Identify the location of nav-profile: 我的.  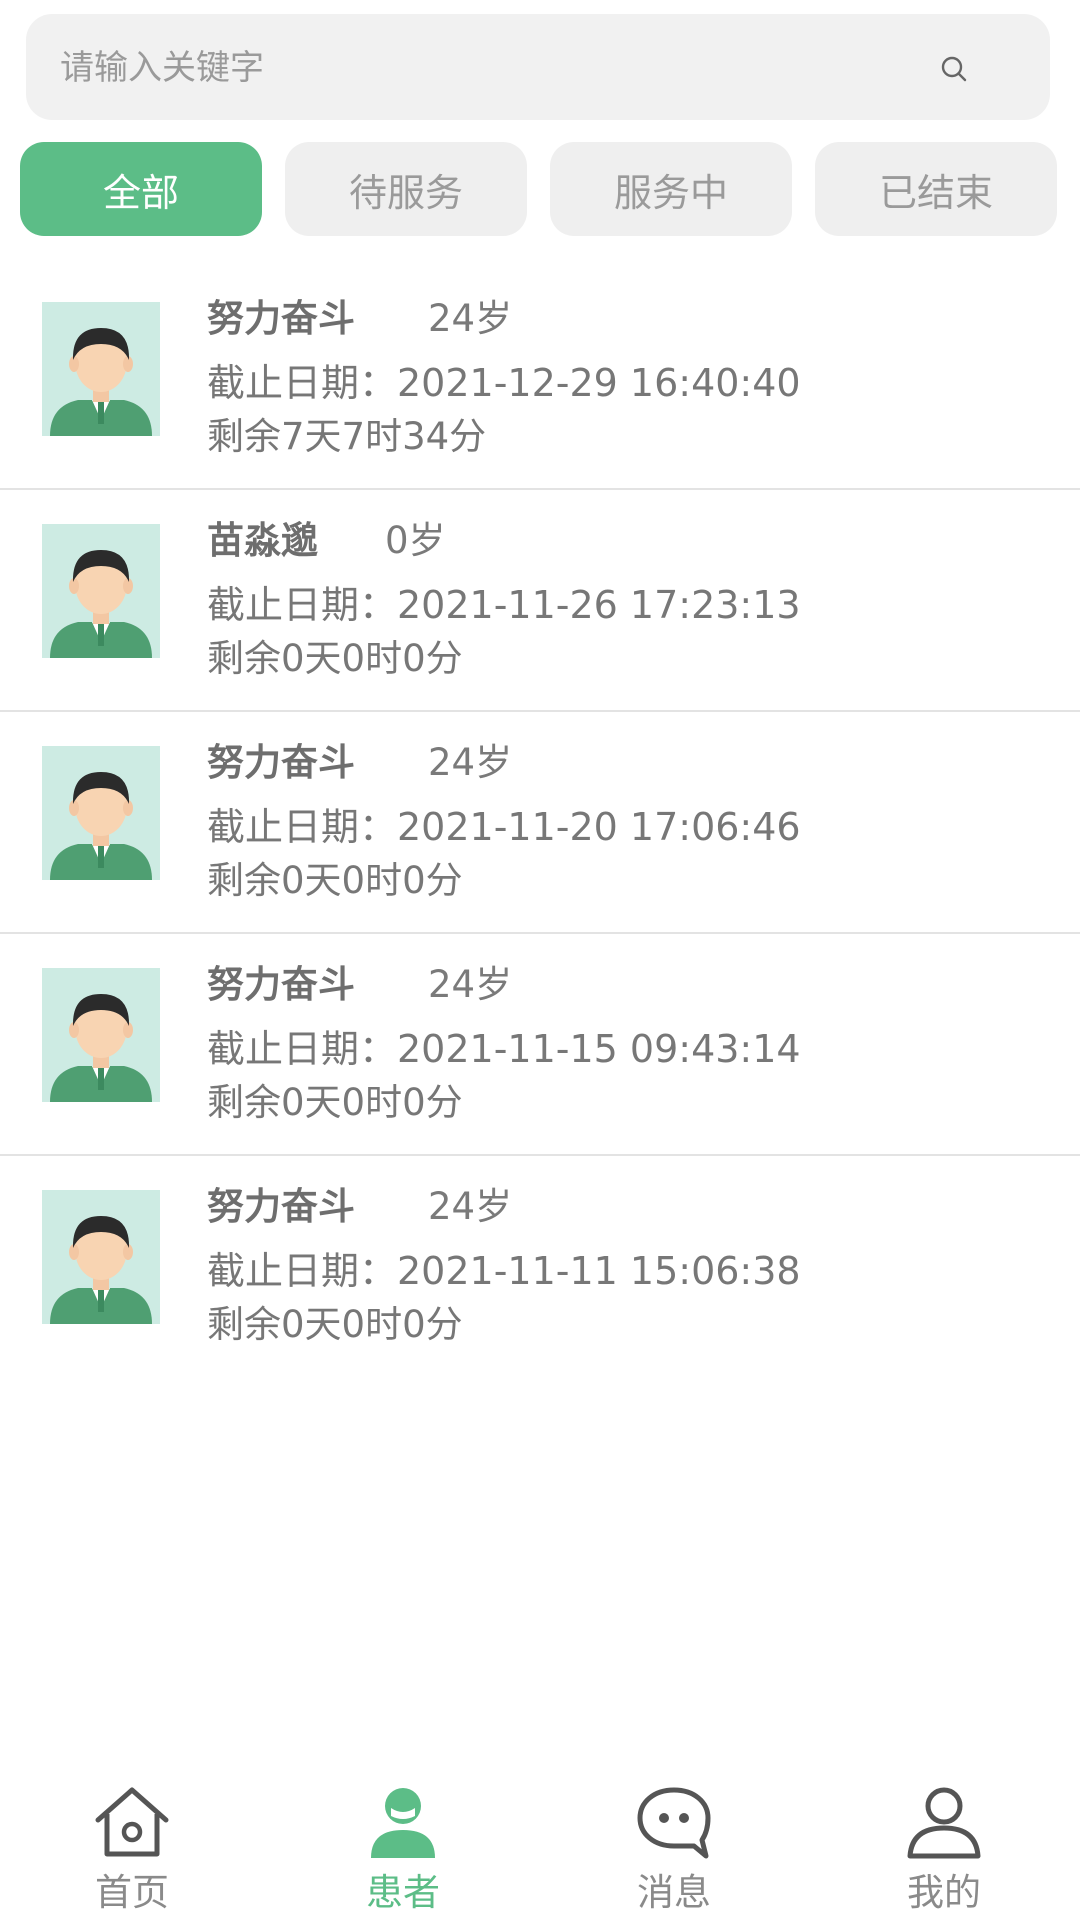
(944, 1845).